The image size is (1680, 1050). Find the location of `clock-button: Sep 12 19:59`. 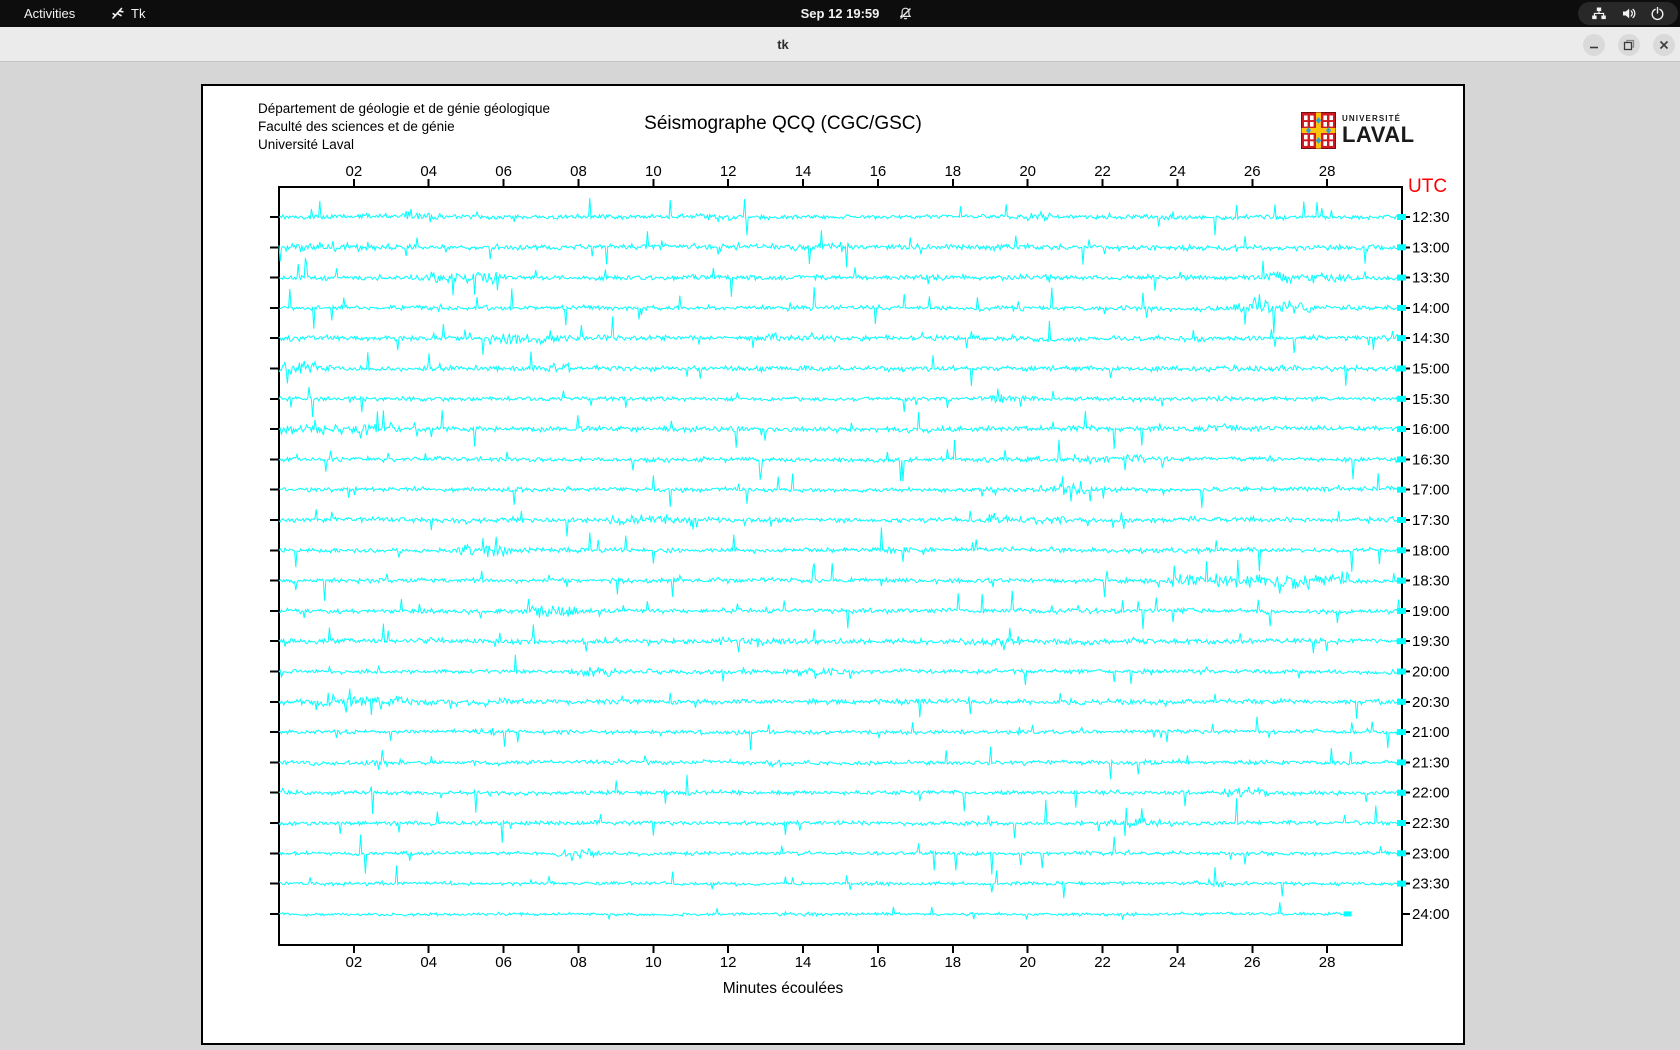

clock-button: Sep 12 19:59 is located at coordinates (840, 13).